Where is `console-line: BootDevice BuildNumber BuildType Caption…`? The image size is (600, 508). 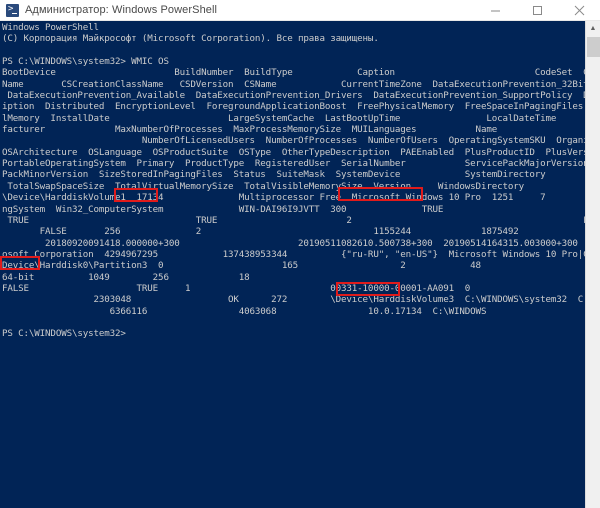
console-line: BootDevice BuildNumber BuildType Caption… is located at coordinates (301, 73).